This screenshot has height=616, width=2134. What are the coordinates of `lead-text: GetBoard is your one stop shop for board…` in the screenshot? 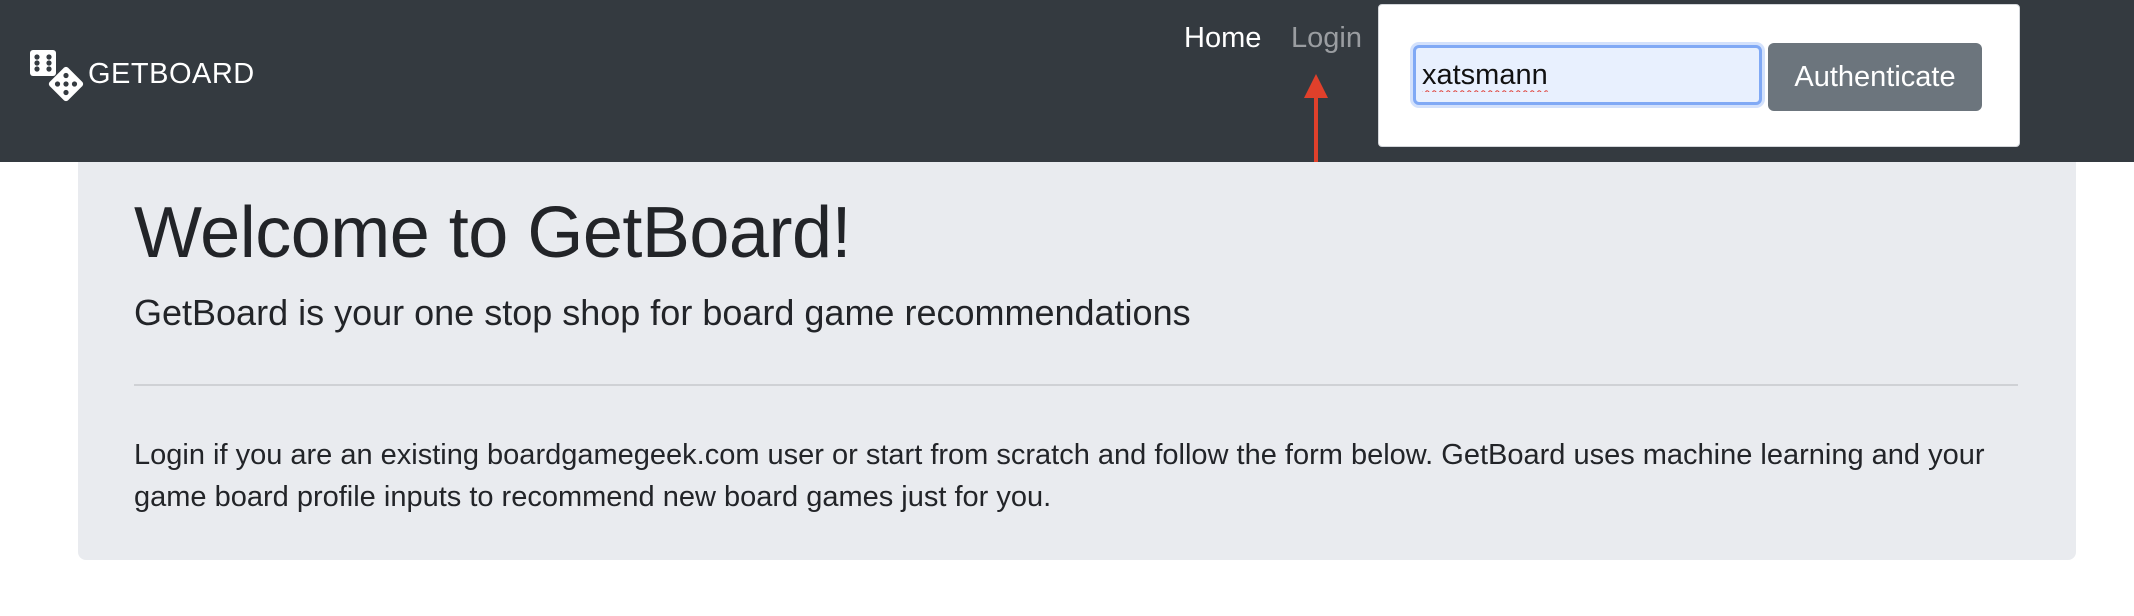 It's located at (662, 312).